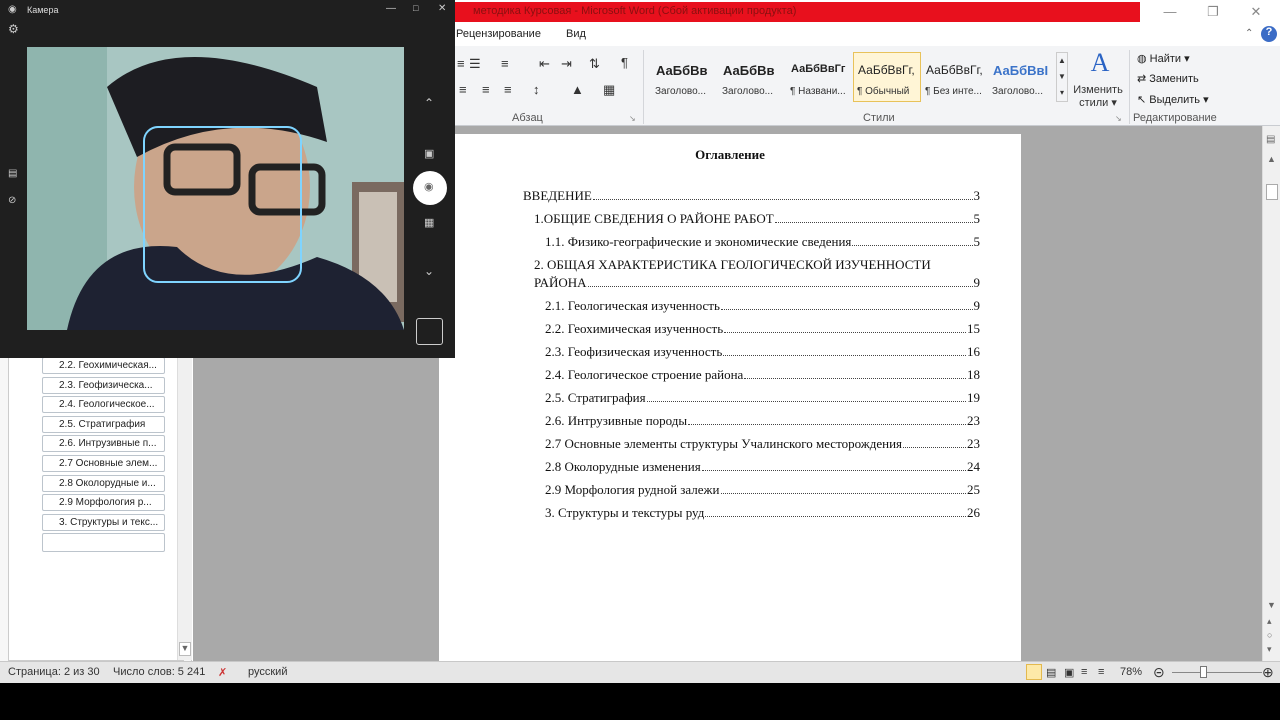 Image resolution: width=1280 pixels, height=720 pixels. I want to click on gear-icon: ⚙, so click(13, 29).